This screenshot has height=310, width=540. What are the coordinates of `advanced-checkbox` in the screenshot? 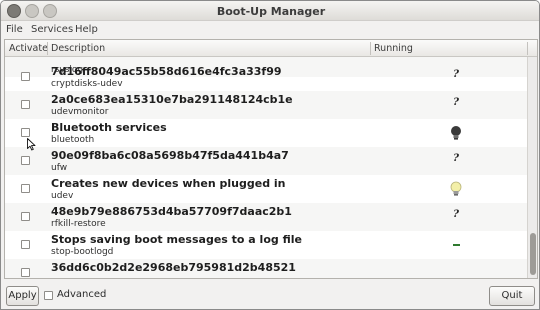 It's located at (48, 295).